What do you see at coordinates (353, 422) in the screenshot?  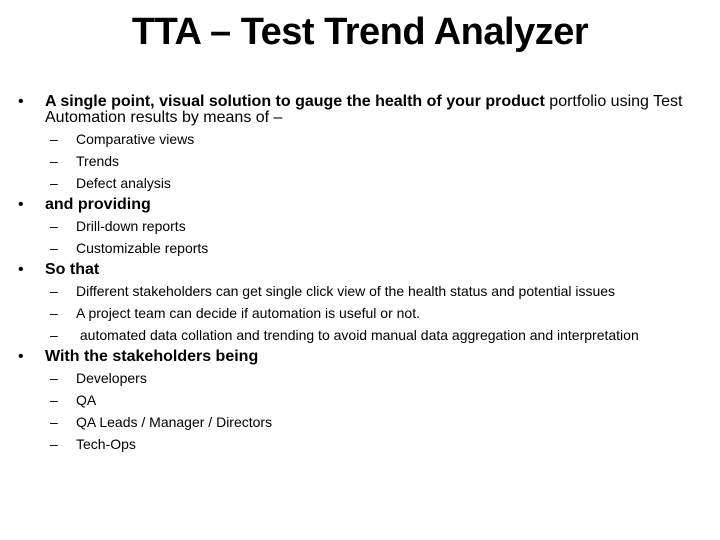 I see `sub-bullet-item: – QA Leads / Manager / Directors` at bounding box center [353, 422].